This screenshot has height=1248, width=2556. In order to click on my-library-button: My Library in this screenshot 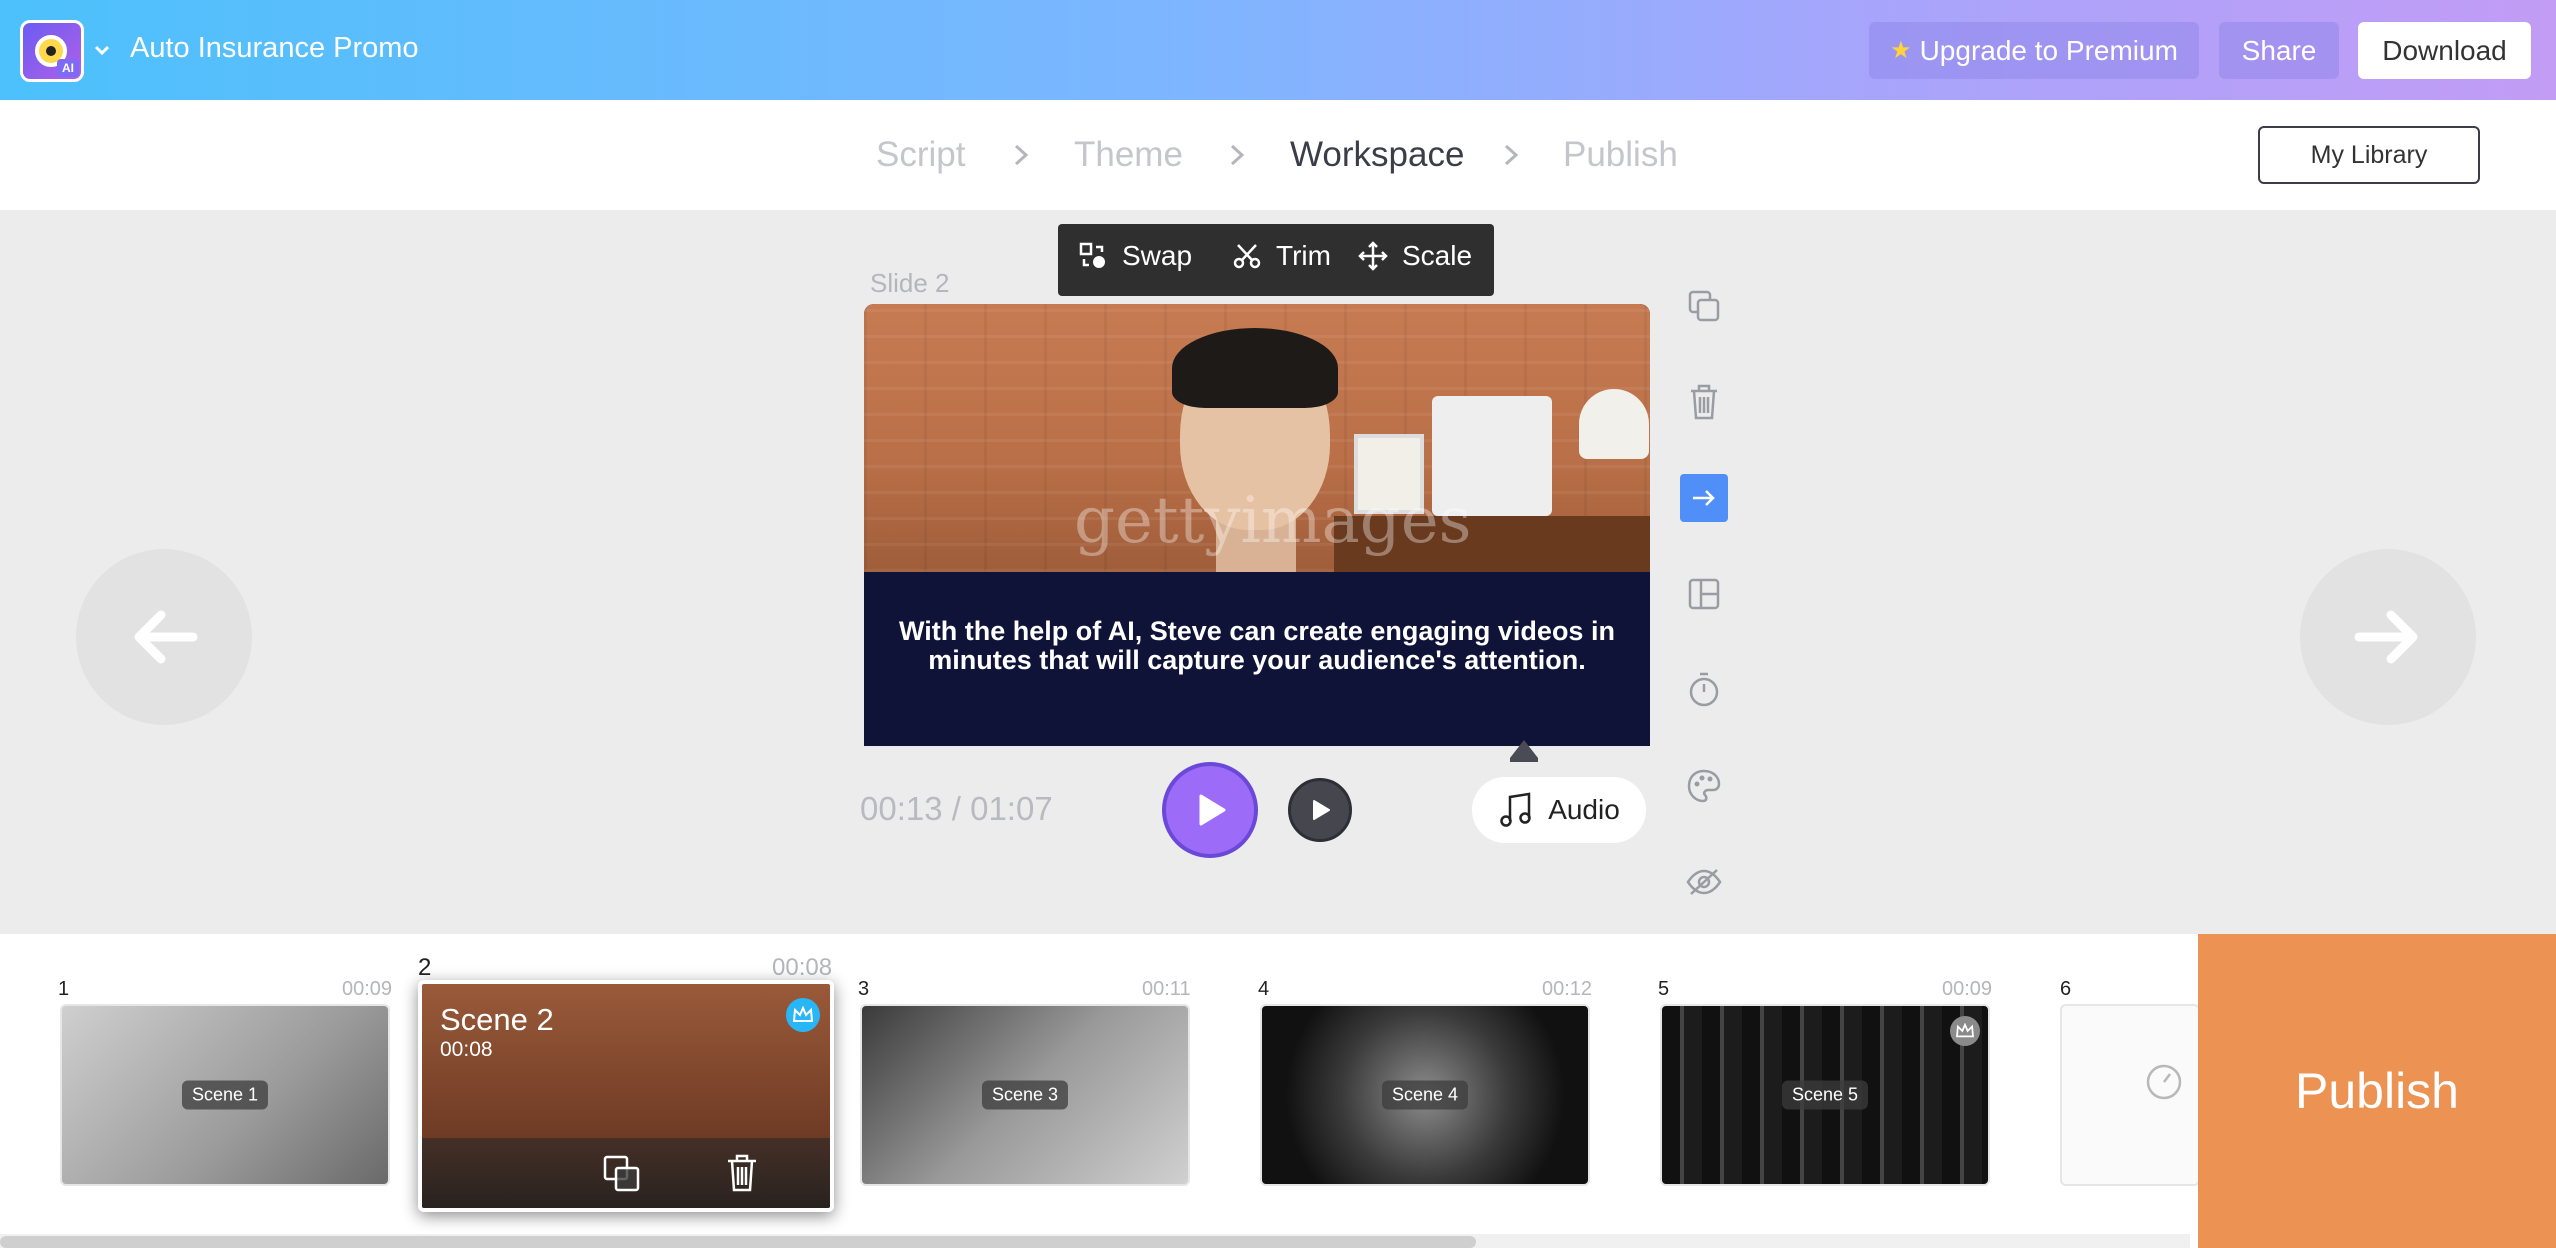, I will do `click(2369, 155)`.